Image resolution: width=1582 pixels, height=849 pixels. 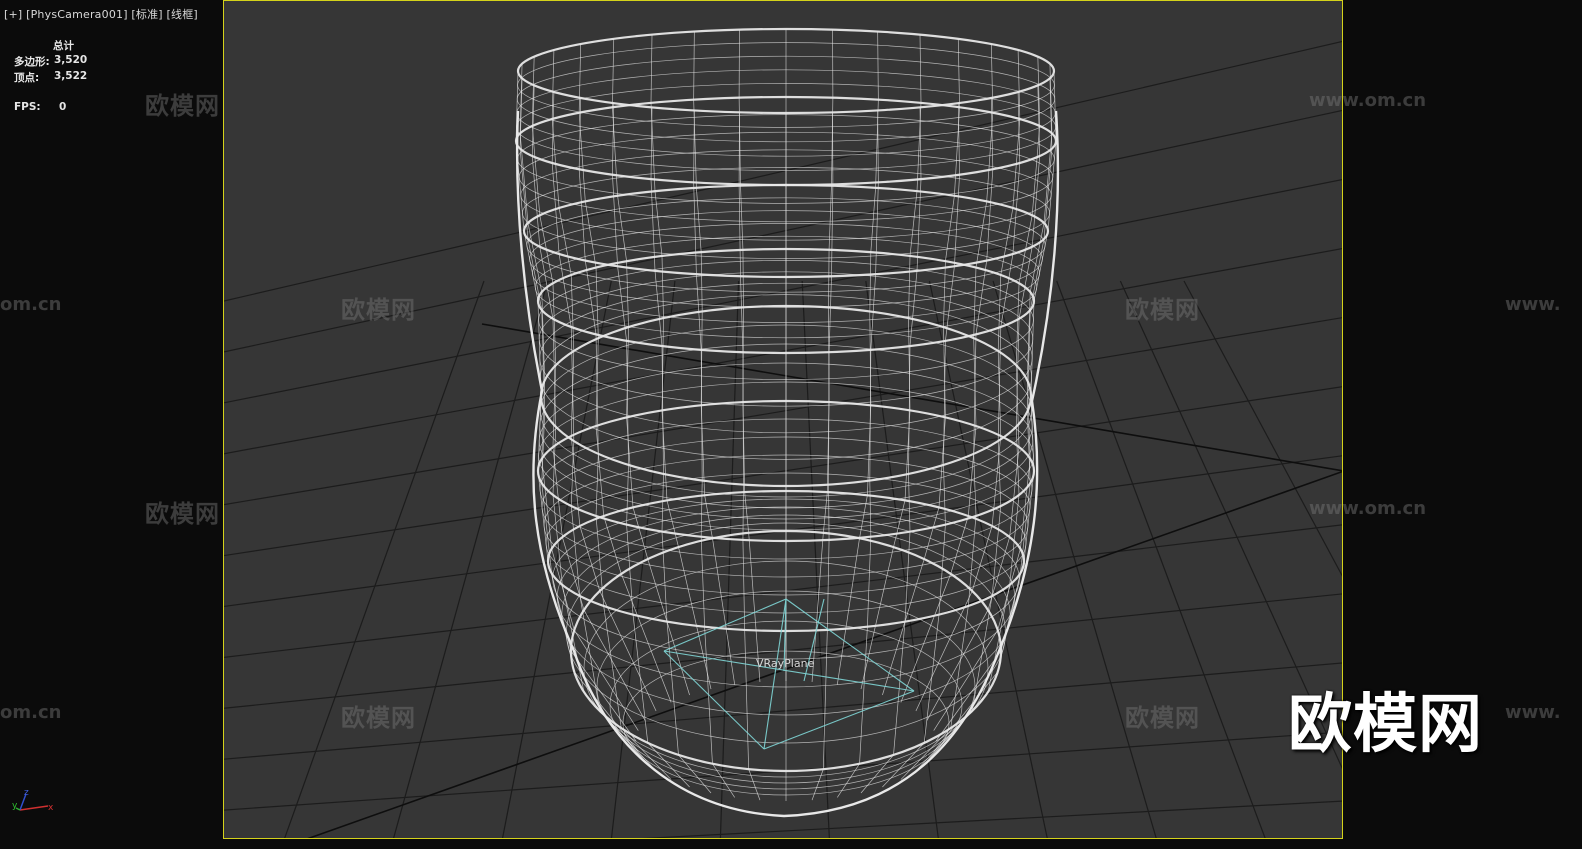 I want to click on stats-vertices-value: 3,522, so click(x=71, y=76).